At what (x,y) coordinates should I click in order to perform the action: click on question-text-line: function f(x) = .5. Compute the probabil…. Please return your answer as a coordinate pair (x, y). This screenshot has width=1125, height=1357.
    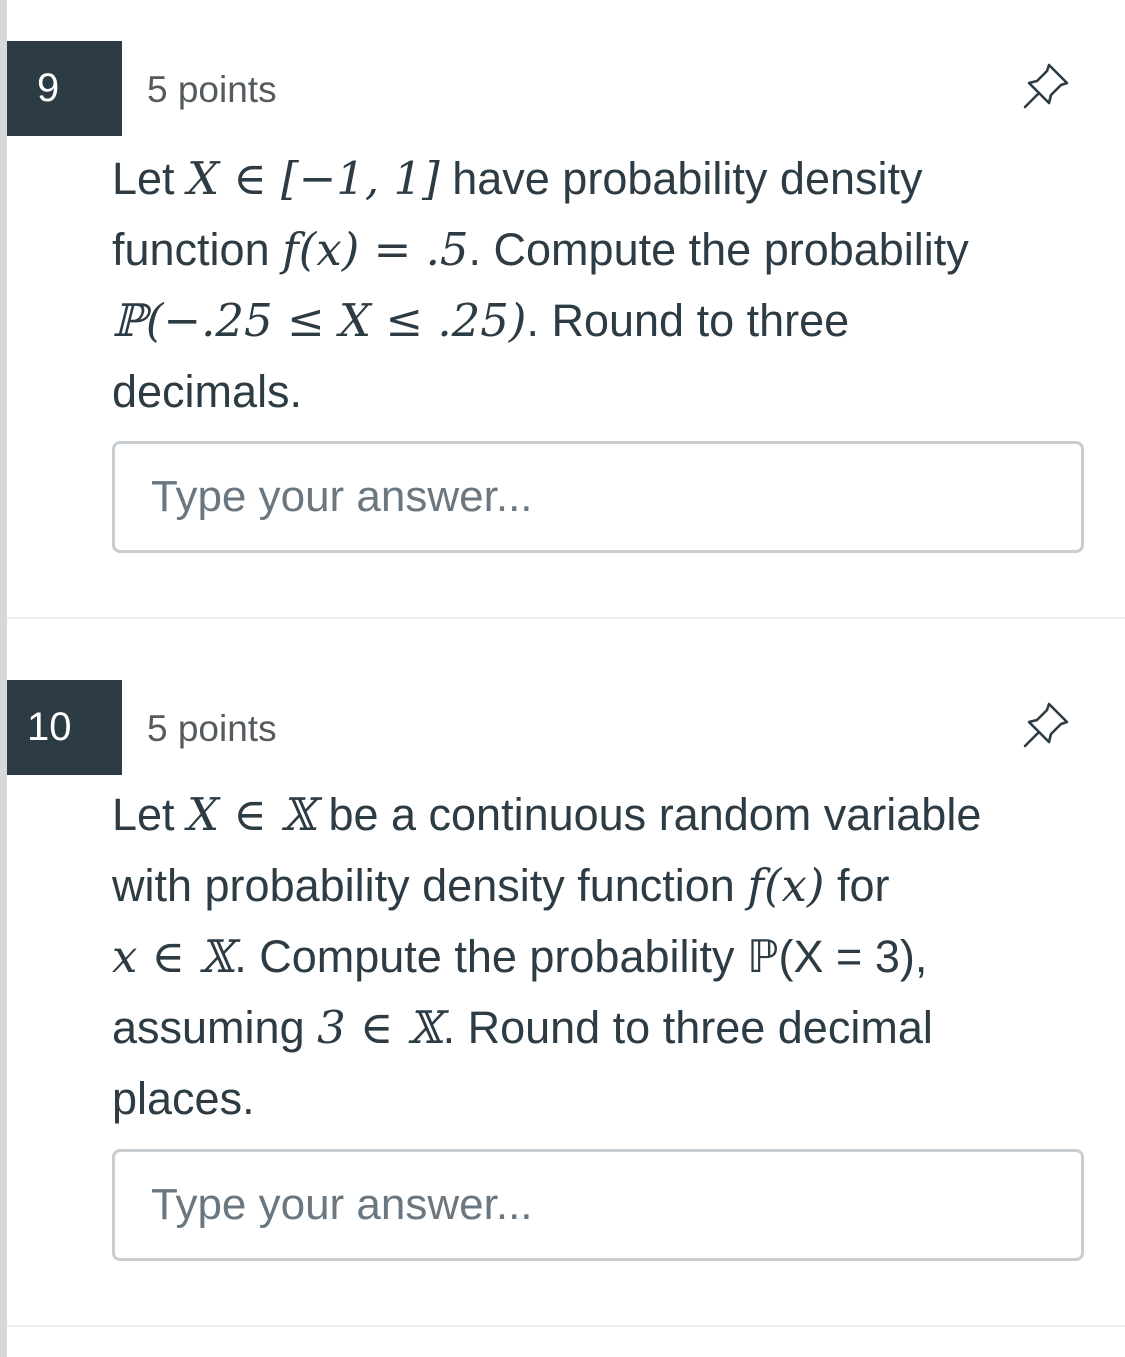
    Looking at the image, I should click on (540, 249).